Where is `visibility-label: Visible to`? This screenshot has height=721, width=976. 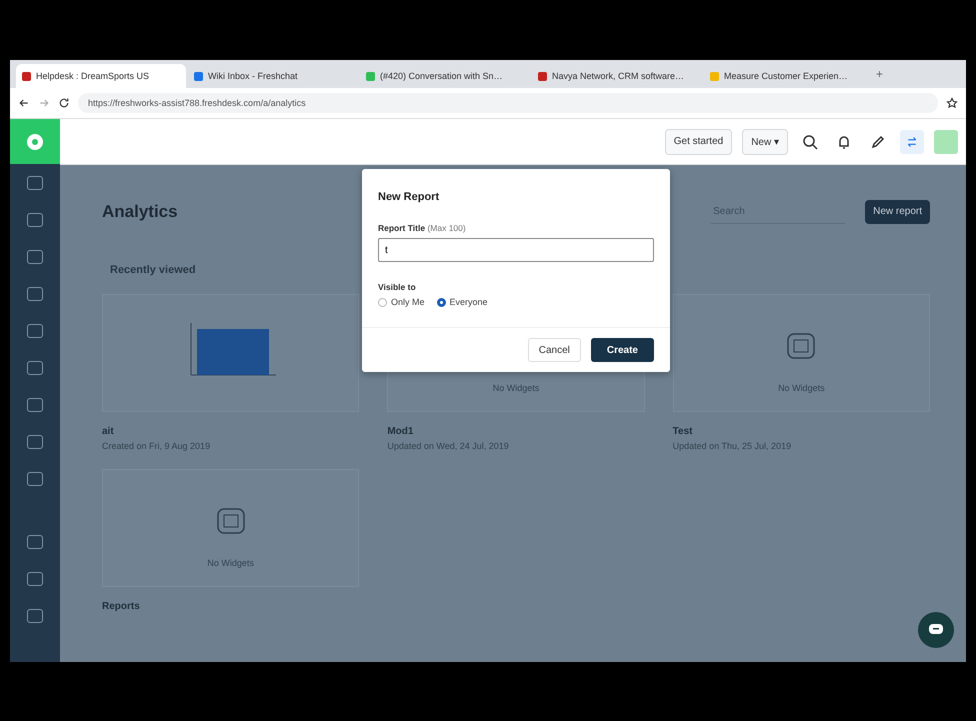 visibility-label: Visible to is located at coordinates (397, 287).